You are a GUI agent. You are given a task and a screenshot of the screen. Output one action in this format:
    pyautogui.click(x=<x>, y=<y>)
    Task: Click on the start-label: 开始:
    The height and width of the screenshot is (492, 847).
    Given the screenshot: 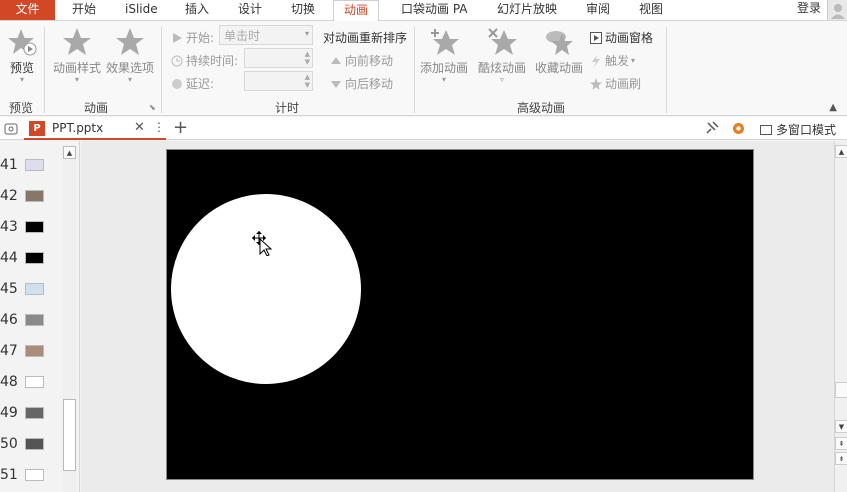 What is the action you would take?
    pyautogui.click(x=192, y=37)
    